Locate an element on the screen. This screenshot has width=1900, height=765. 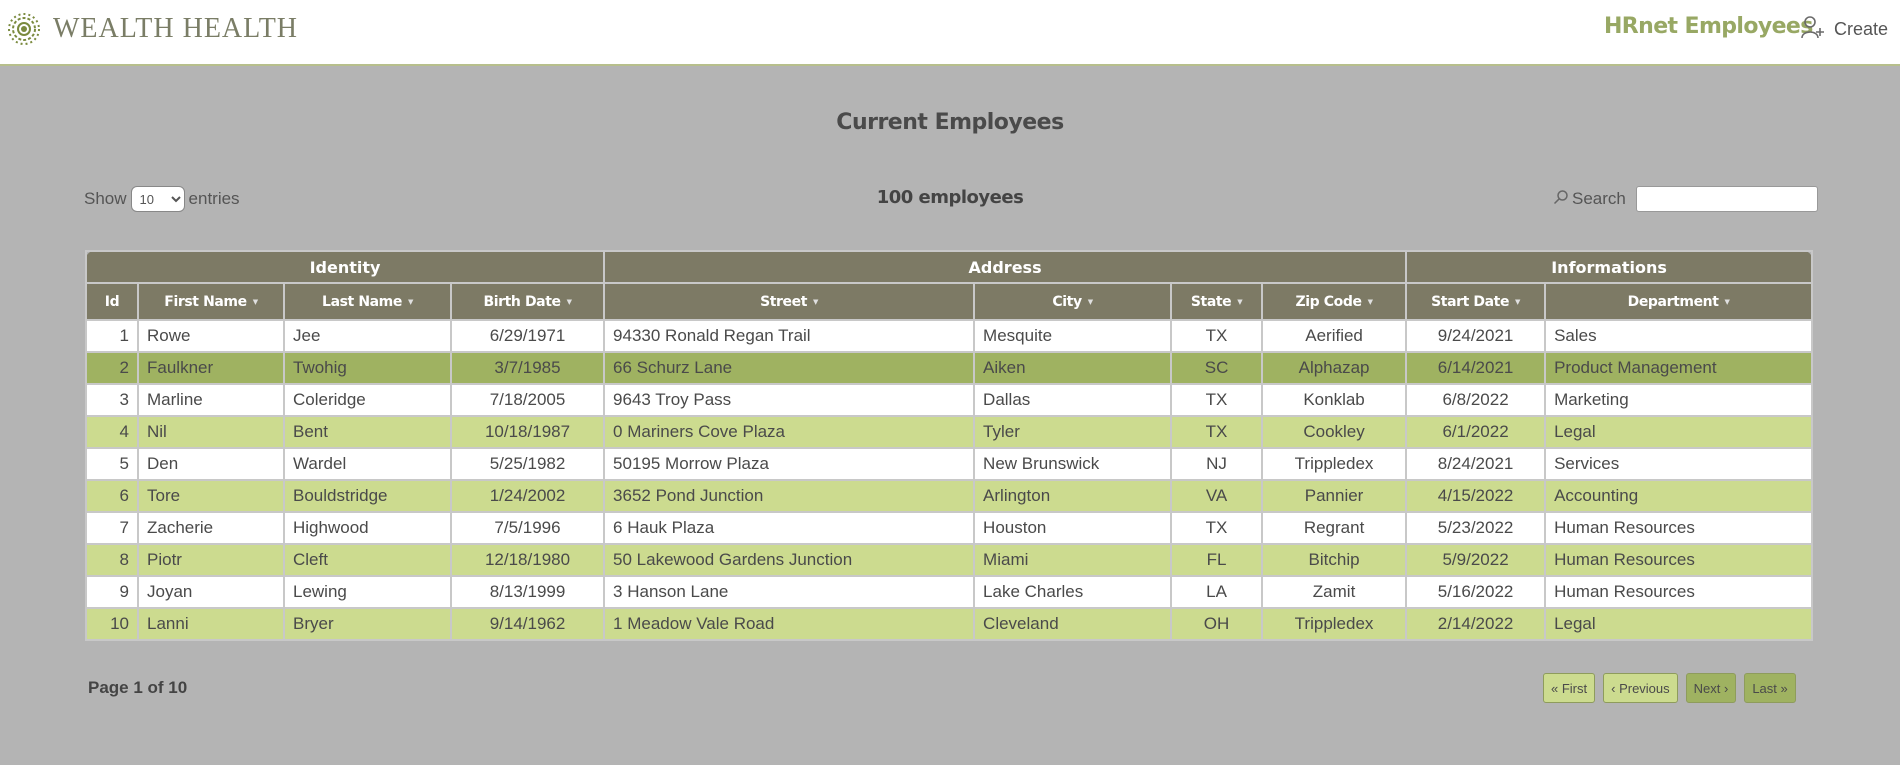
column-header-label: State is located at coordinates (1211, 301).